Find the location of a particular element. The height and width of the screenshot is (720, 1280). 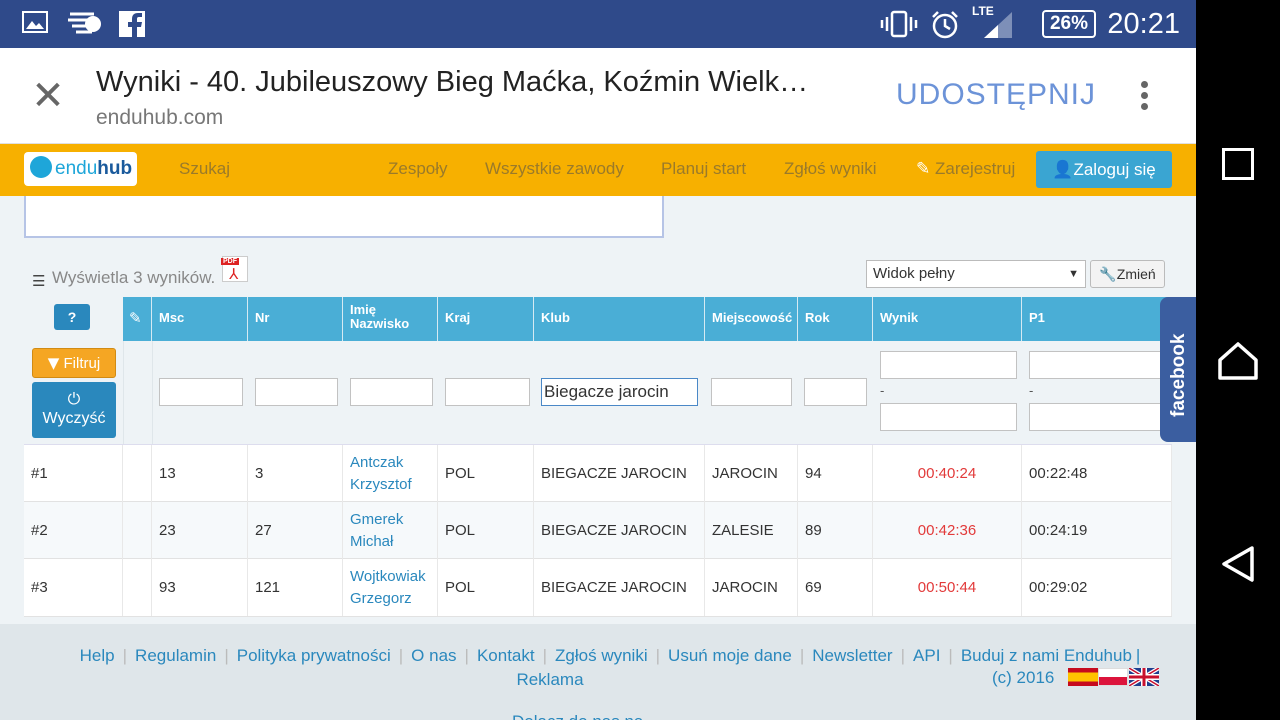

user-icon: 👤 is located at coordinates (1063, 170).